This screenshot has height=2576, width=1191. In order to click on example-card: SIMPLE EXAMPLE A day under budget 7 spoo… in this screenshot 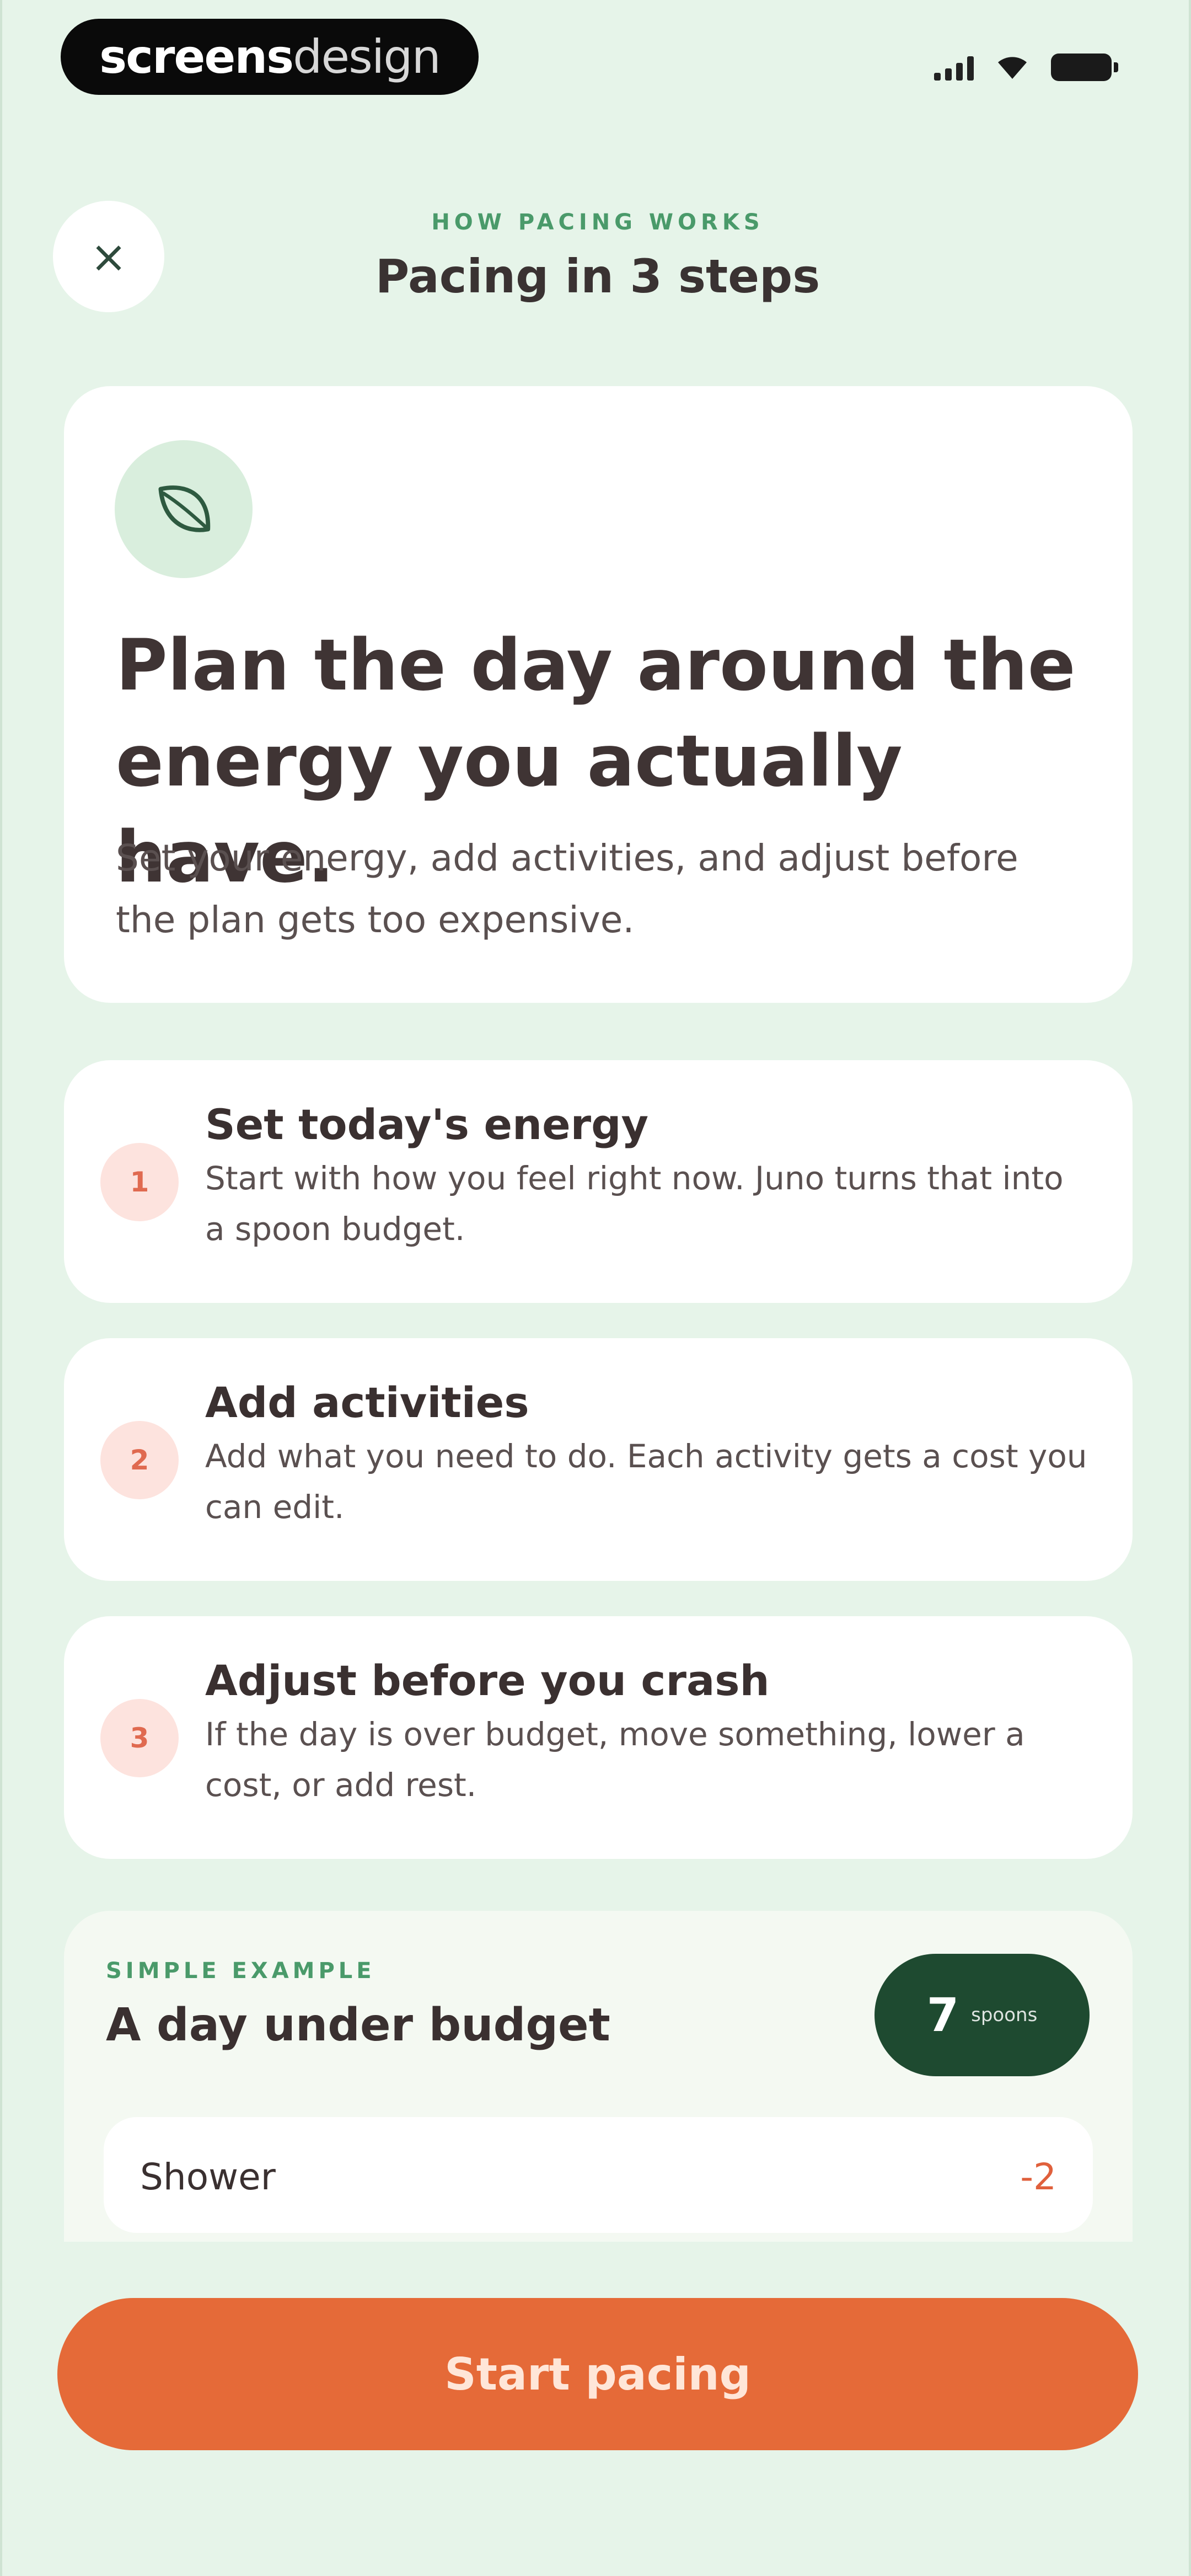, I will do `click(598, 2076)`.